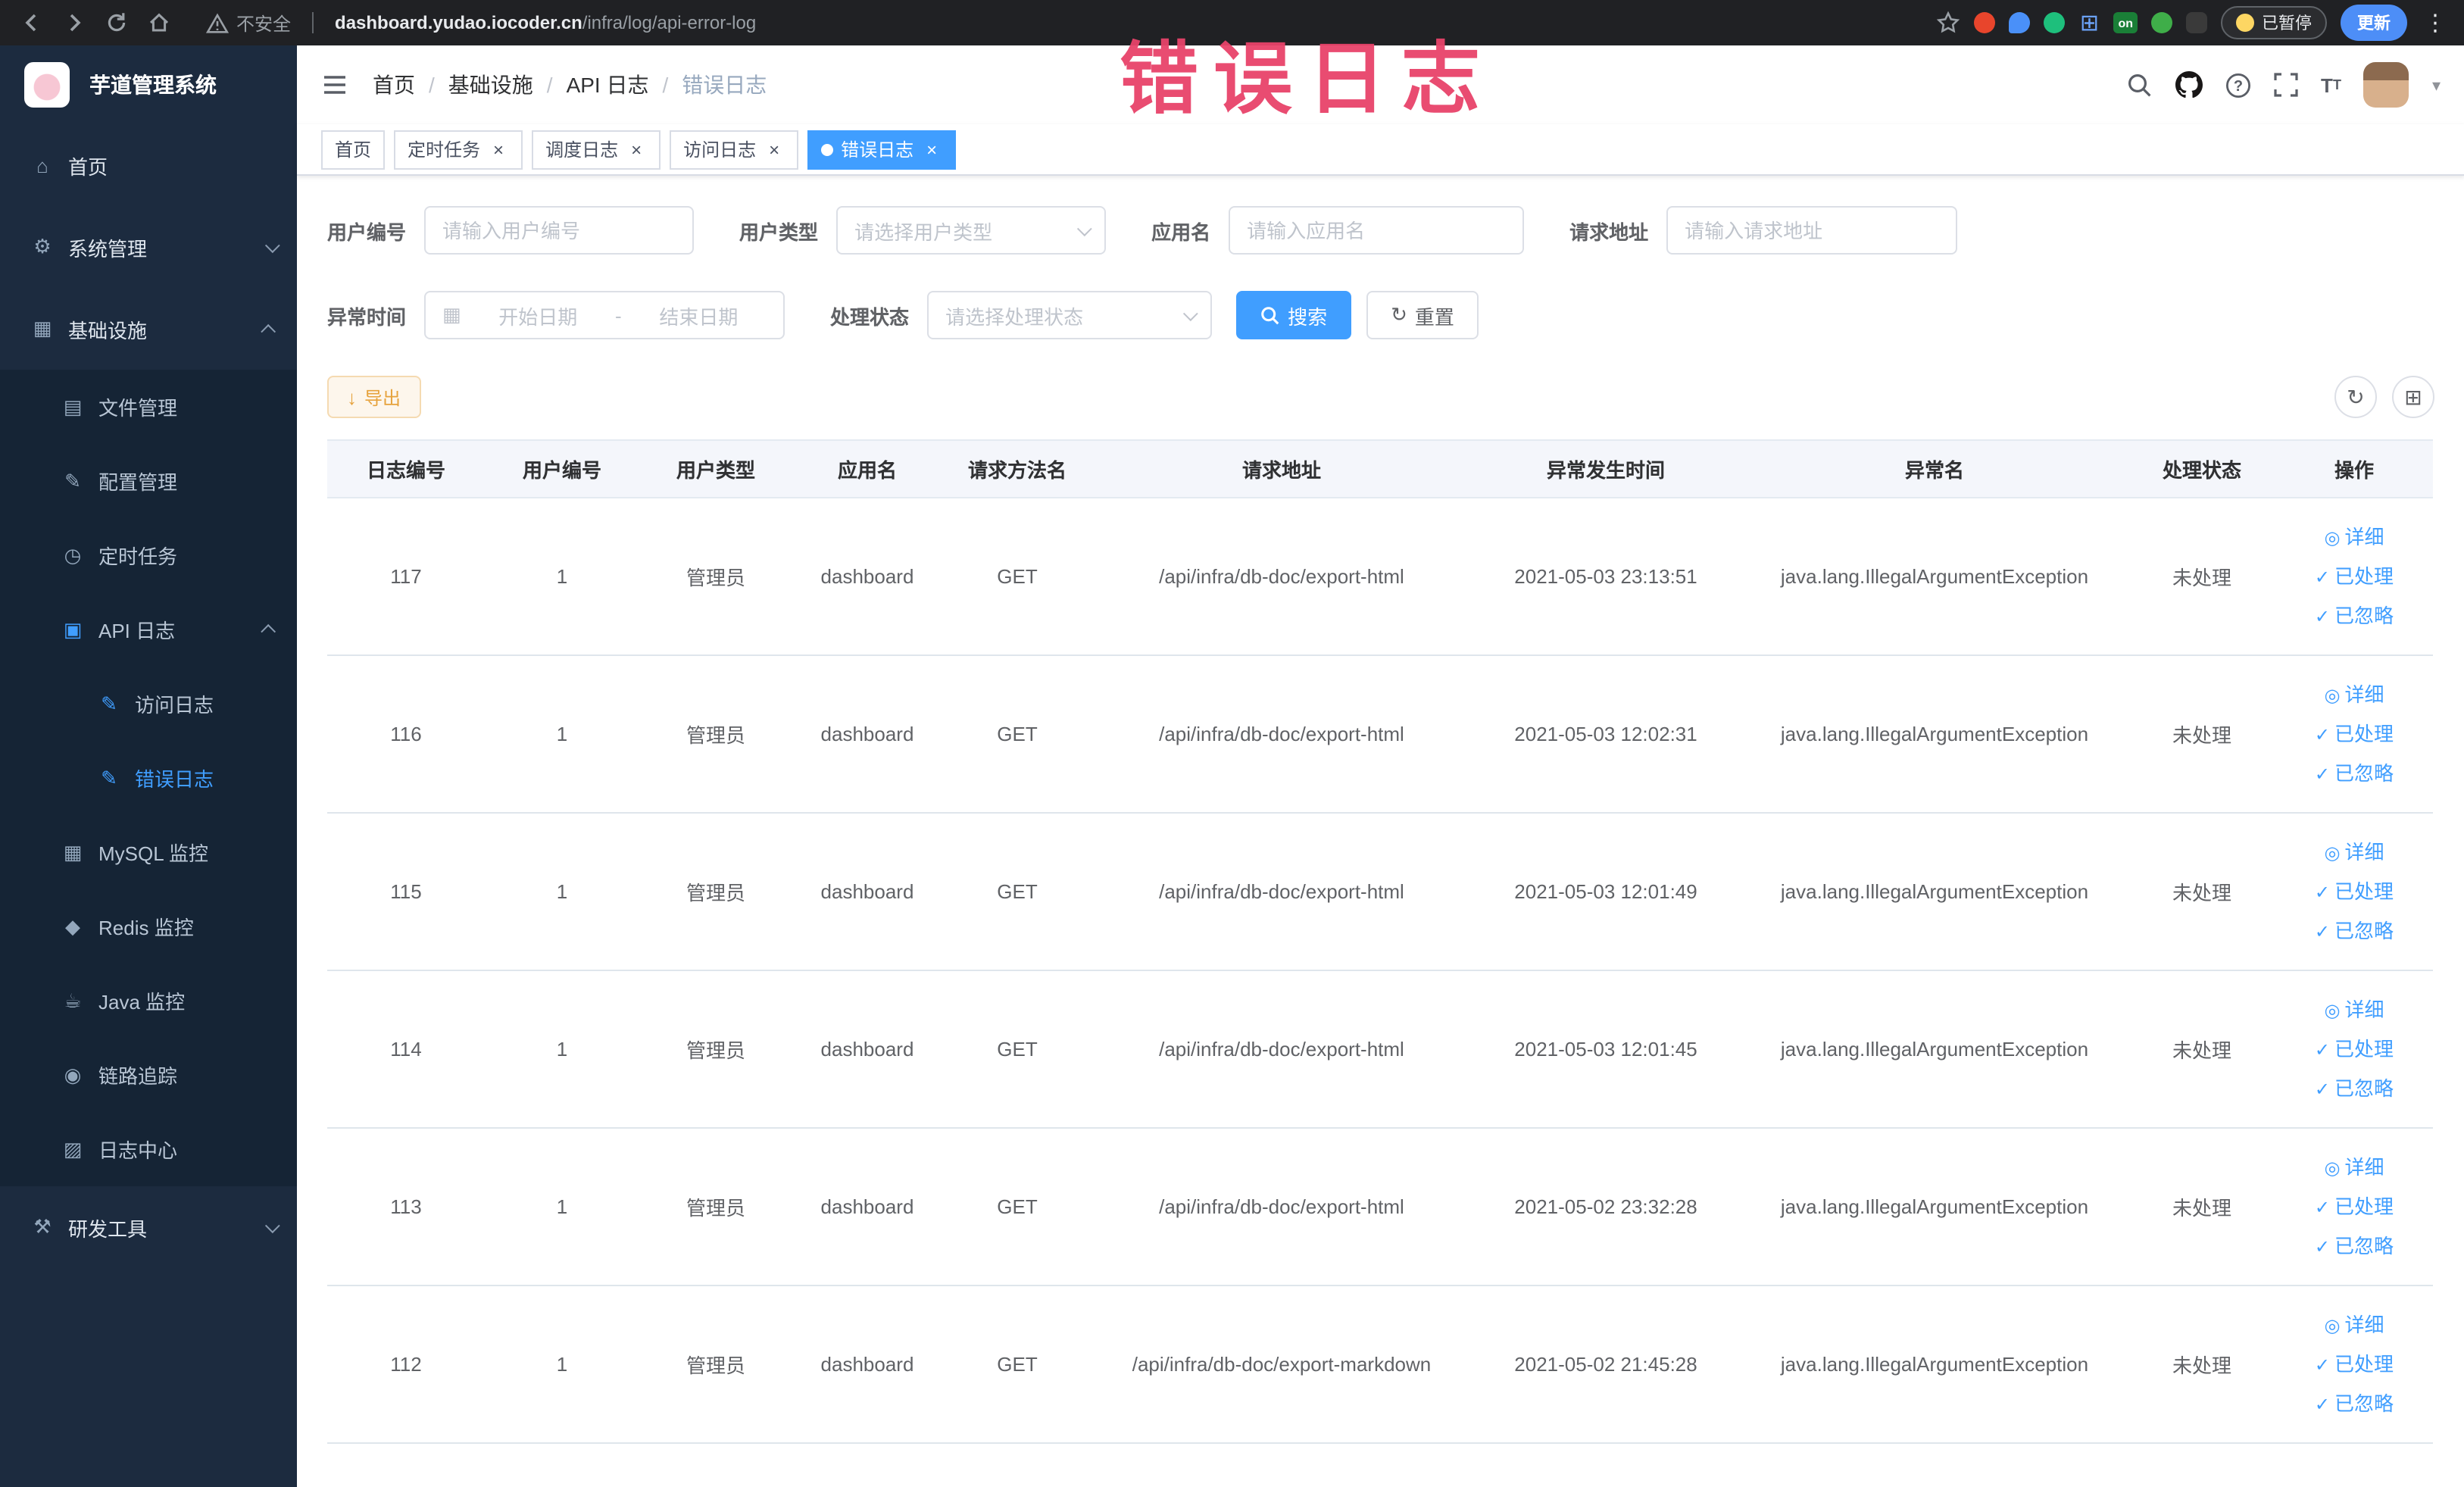 The image size is (2464, 1487). I want to click on process-status-select: 请选择处理状态, so click(1070, 315).